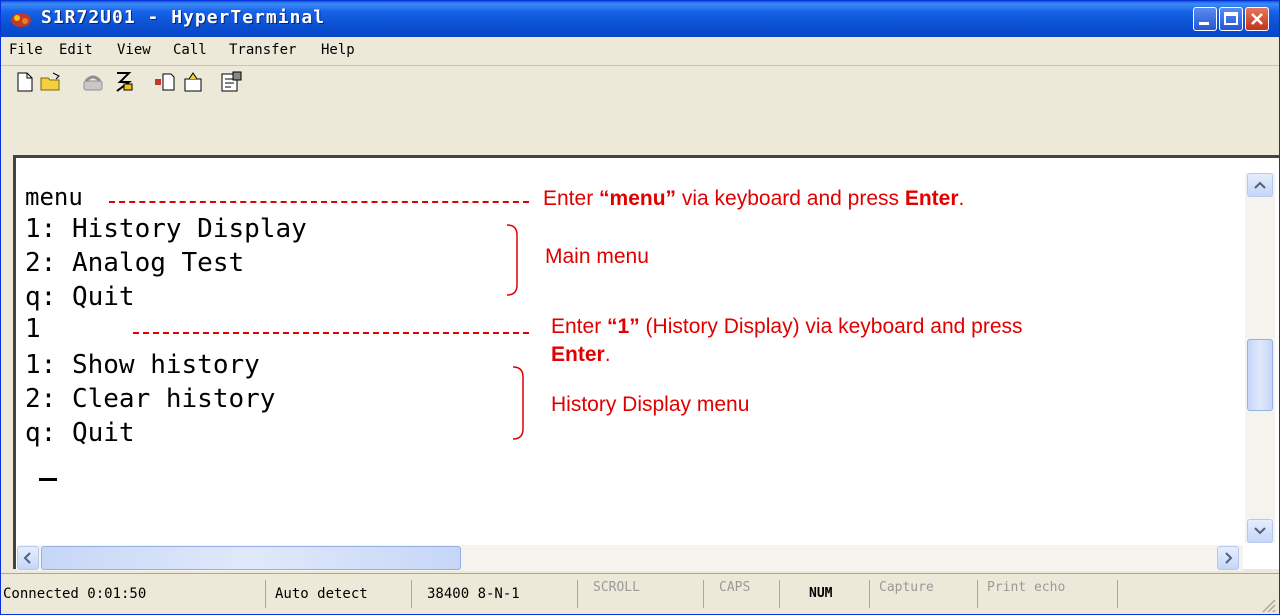 The image size is (1280, 615). Describe the element at coordinates (33, 329) in the screenshot. I see `terminal-line: 1` at that location.